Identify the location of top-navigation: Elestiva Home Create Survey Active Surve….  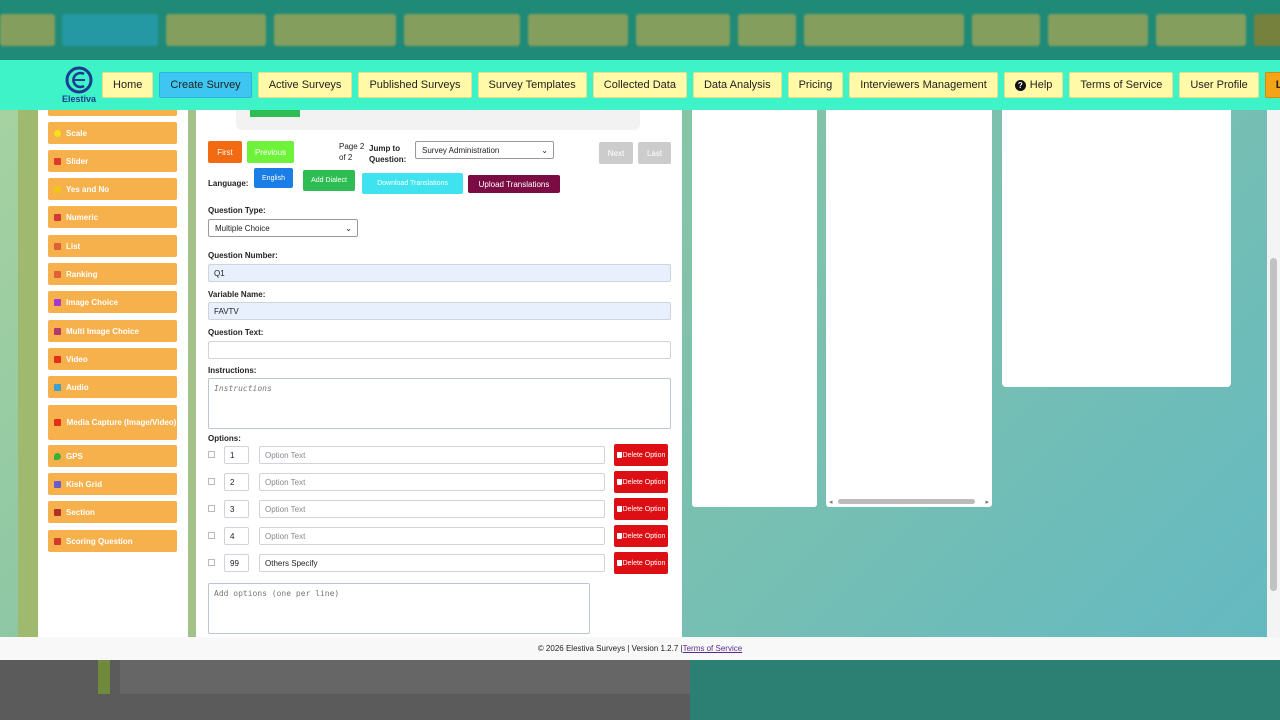
(640, 85).